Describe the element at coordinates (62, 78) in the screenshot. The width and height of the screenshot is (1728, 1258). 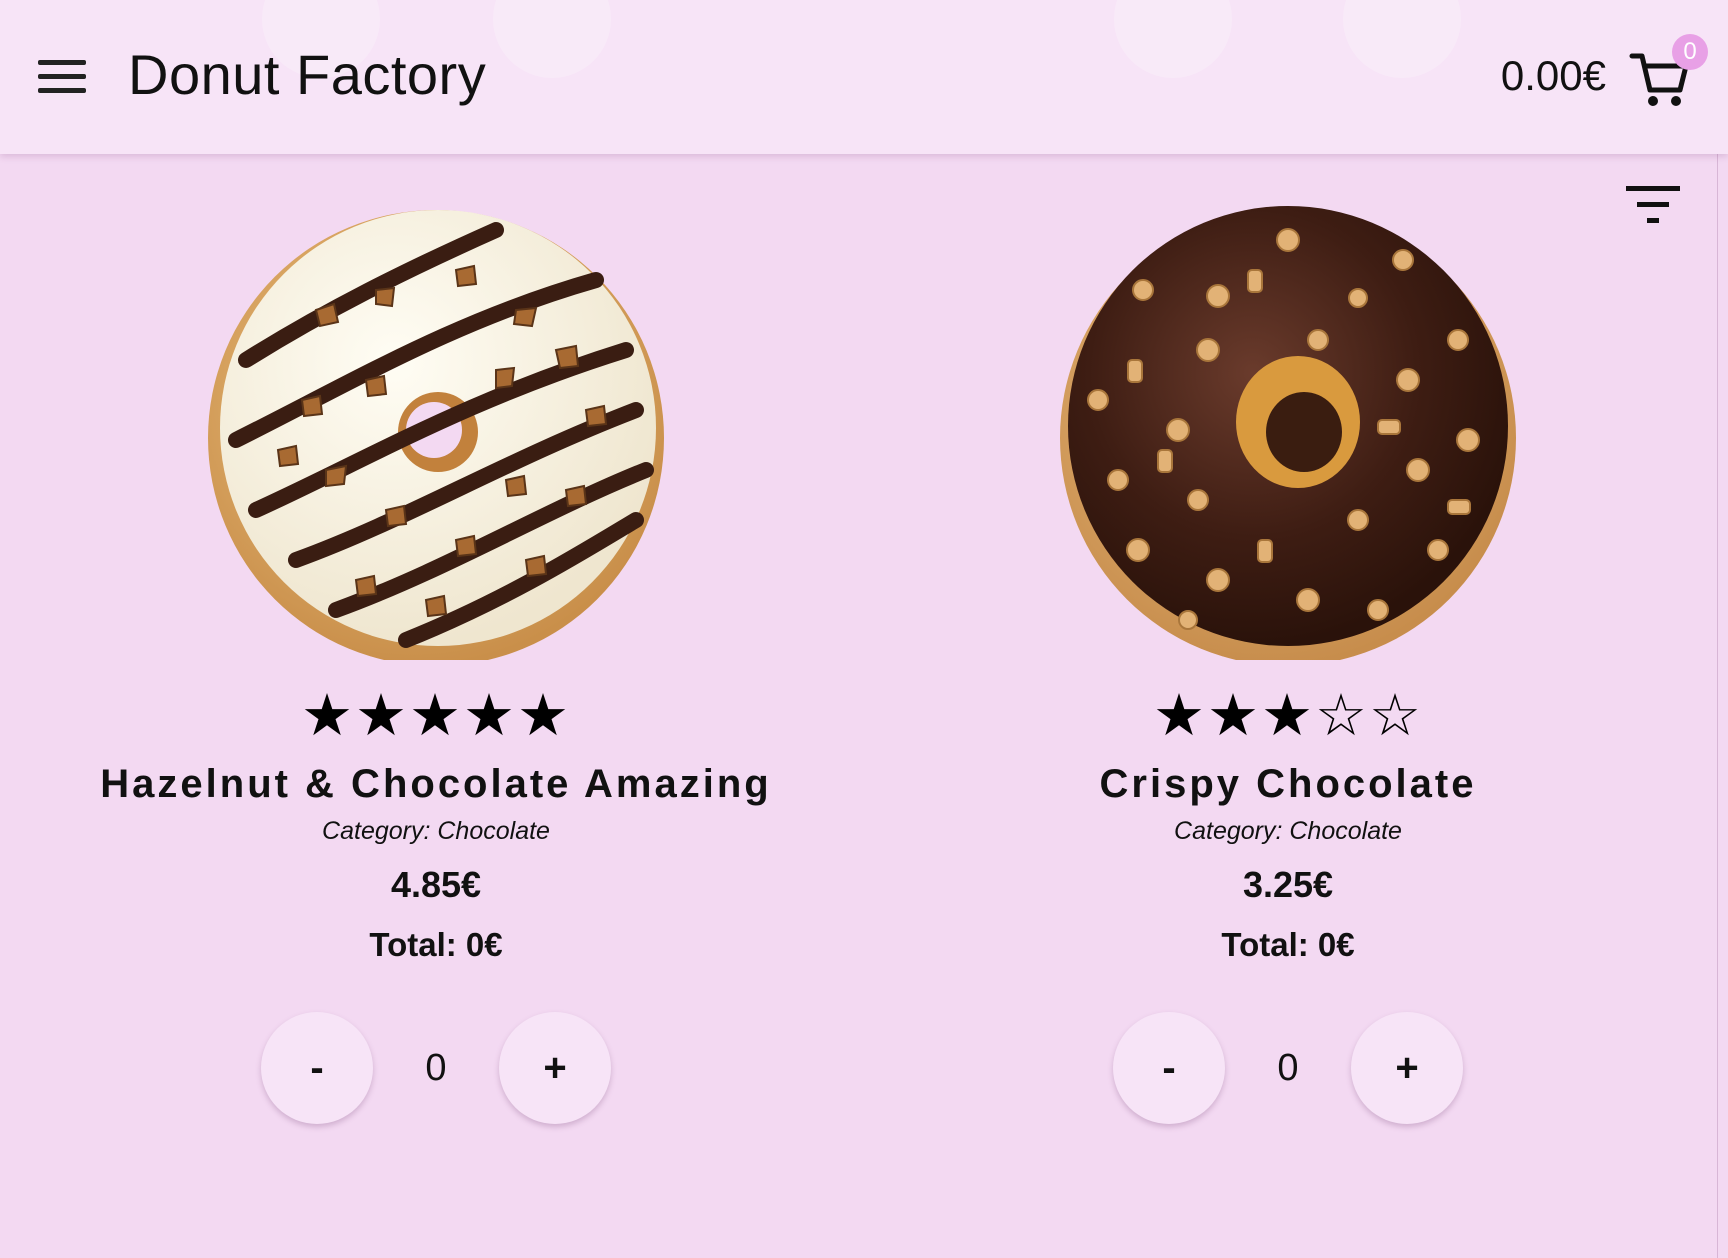
I see `hamburger-menu-icon` at that location.